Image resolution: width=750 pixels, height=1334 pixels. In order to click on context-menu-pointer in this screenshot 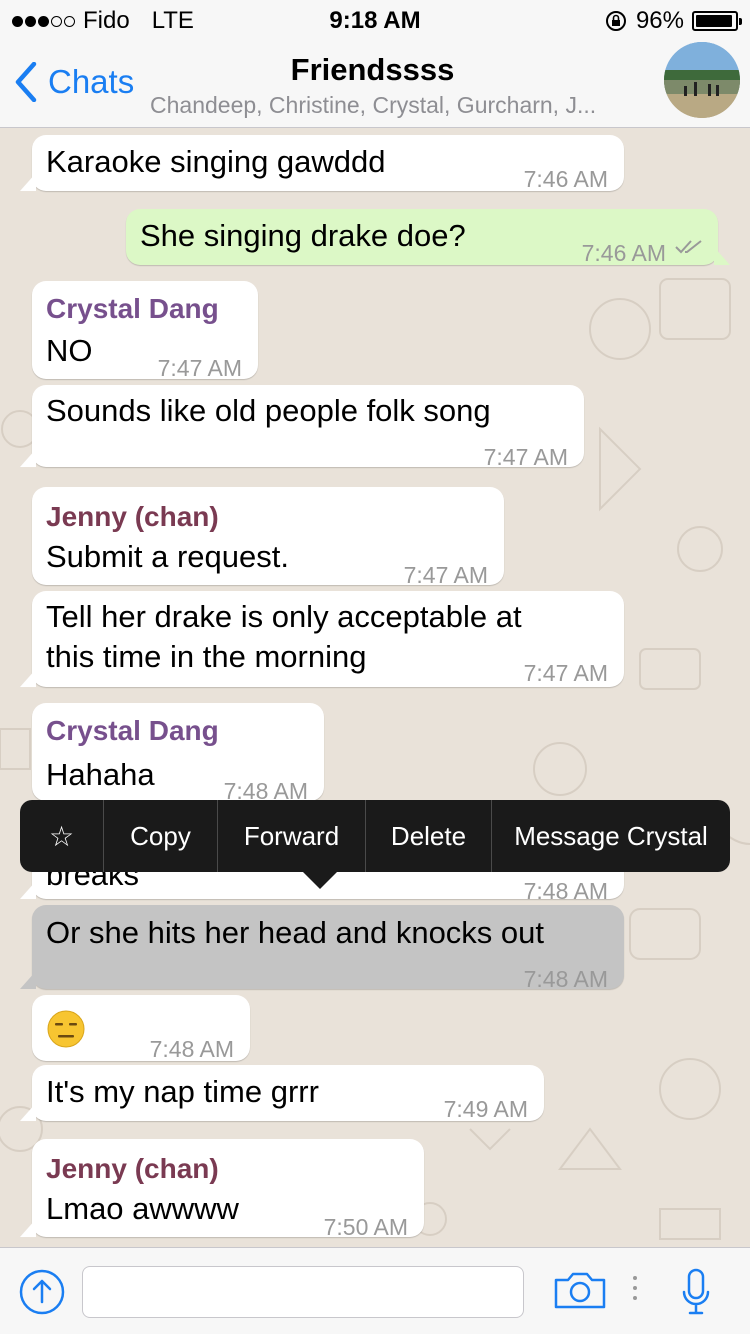, I will do `click(320, 880)`.